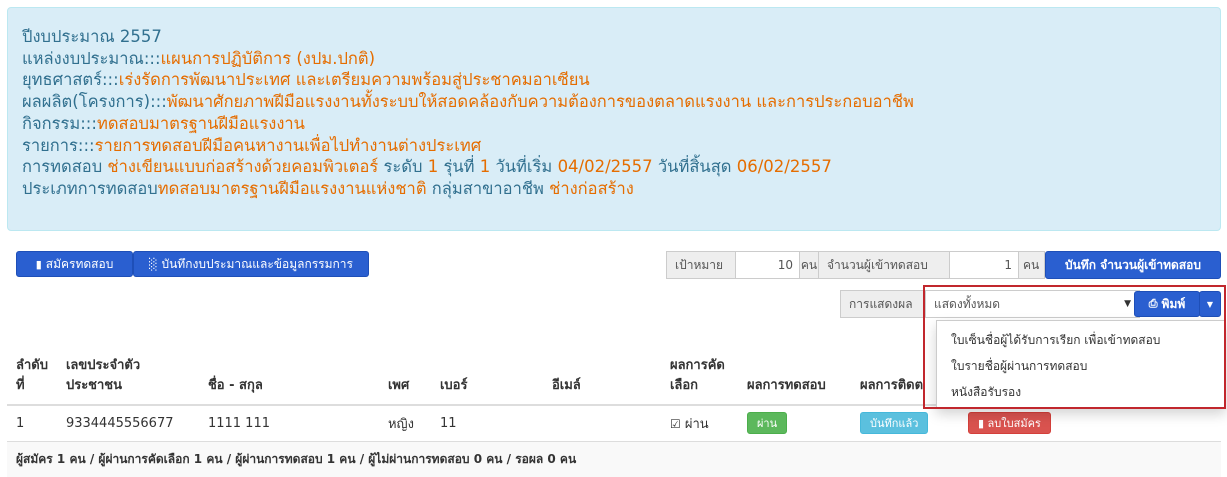 Image resolution: width=1227 pixels, height=477 pixels. I want to click on cell-no: 1, so click(32, 422).